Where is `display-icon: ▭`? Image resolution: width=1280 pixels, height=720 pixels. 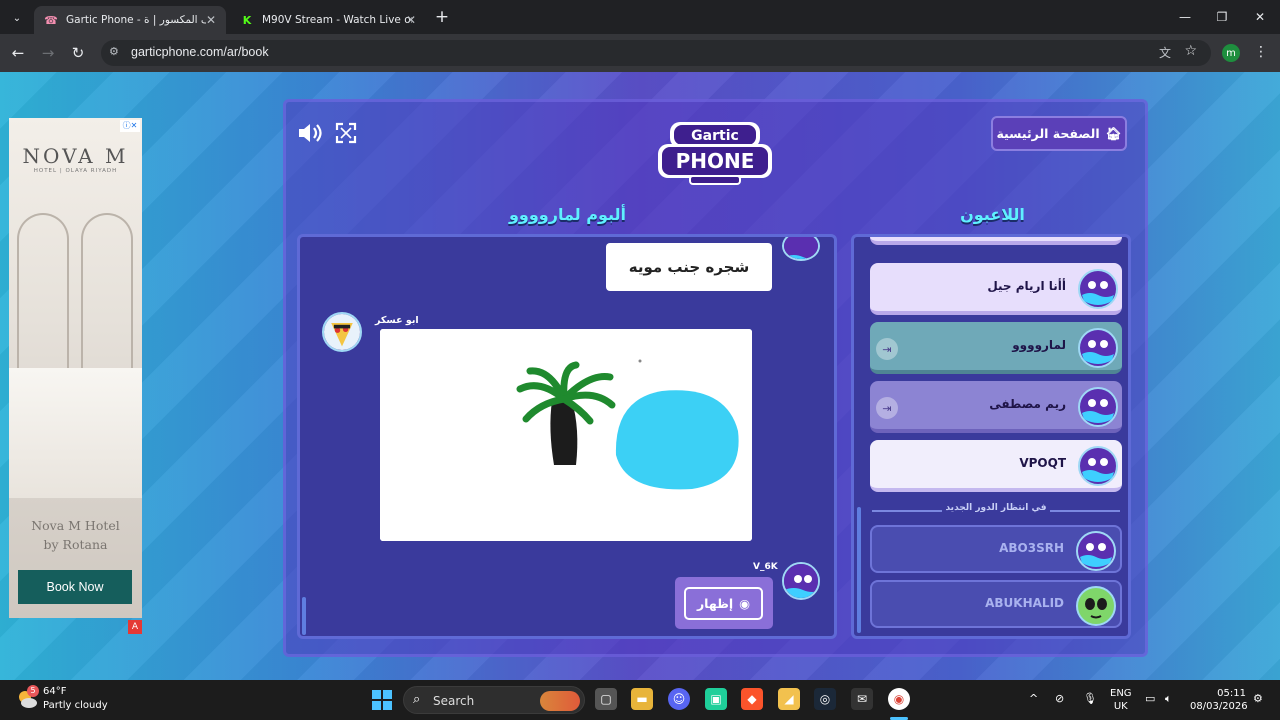
display-icon: ▭ is located at coordinates (1150, 698).